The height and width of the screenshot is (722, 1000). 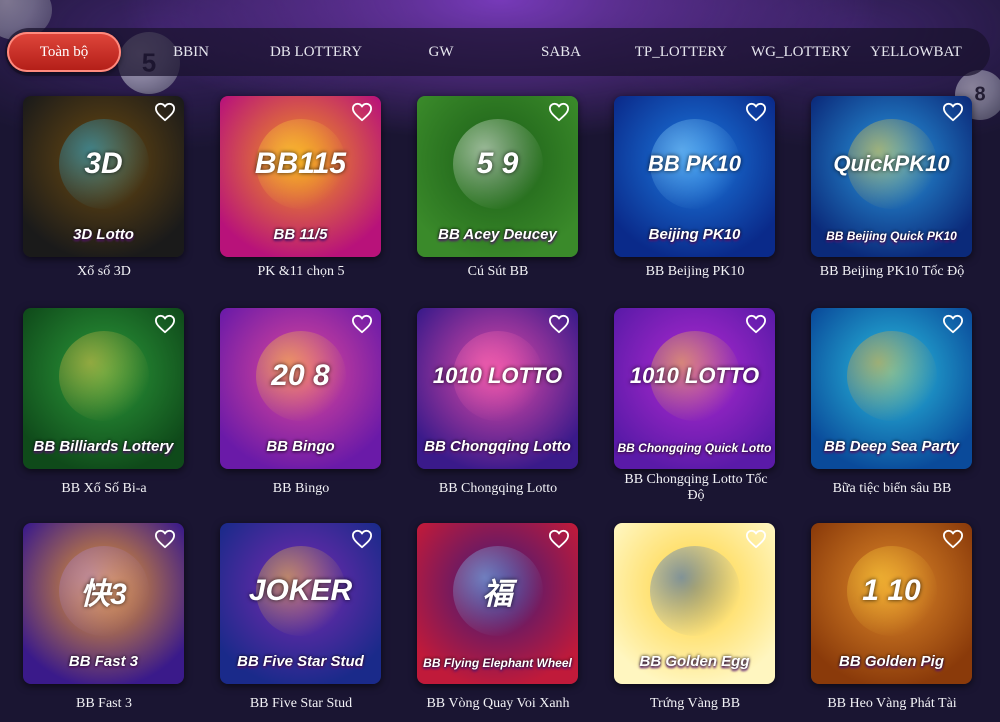 What do you see at coordinates (694, 163) in the screenshot?
I see `game-art-logo: BB PK10` at bounding box center [694, 163].